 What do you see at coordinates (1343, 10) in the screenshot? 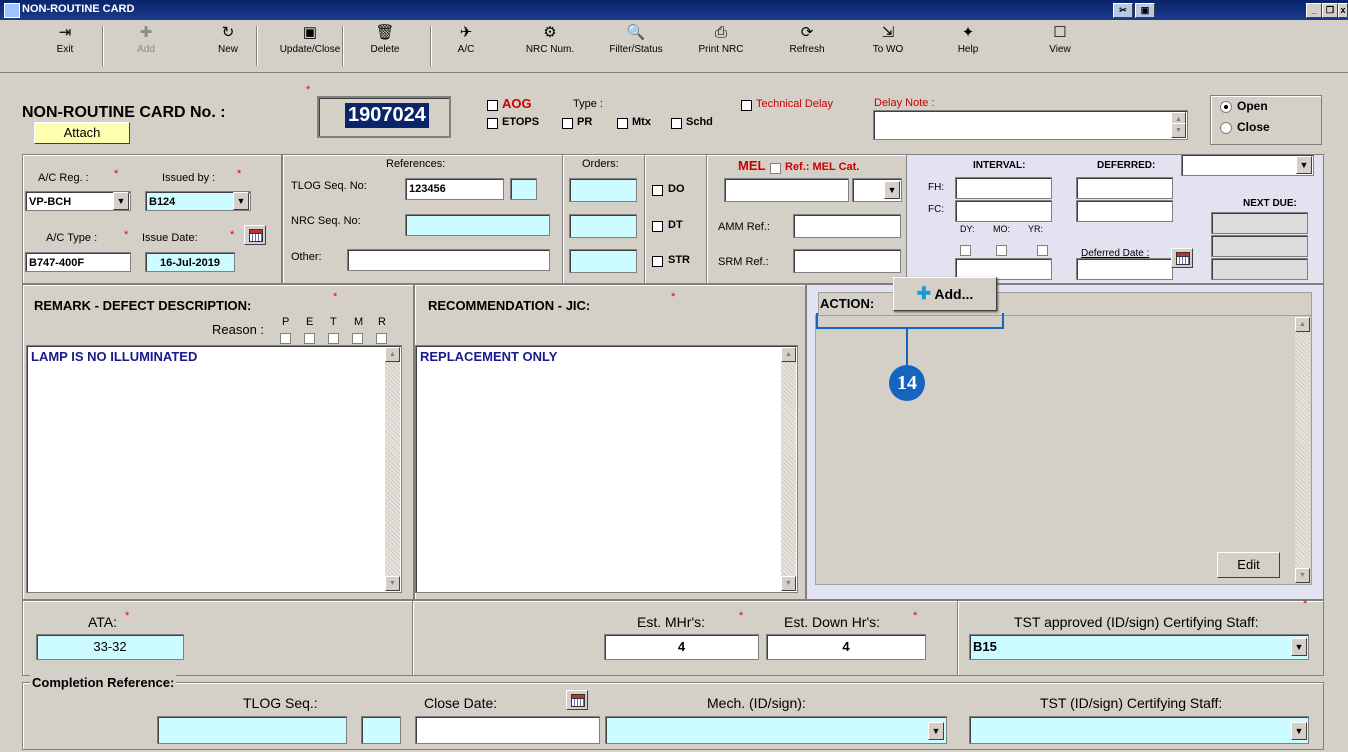
I see `close-button: x` at bounding box center [1343, 10].